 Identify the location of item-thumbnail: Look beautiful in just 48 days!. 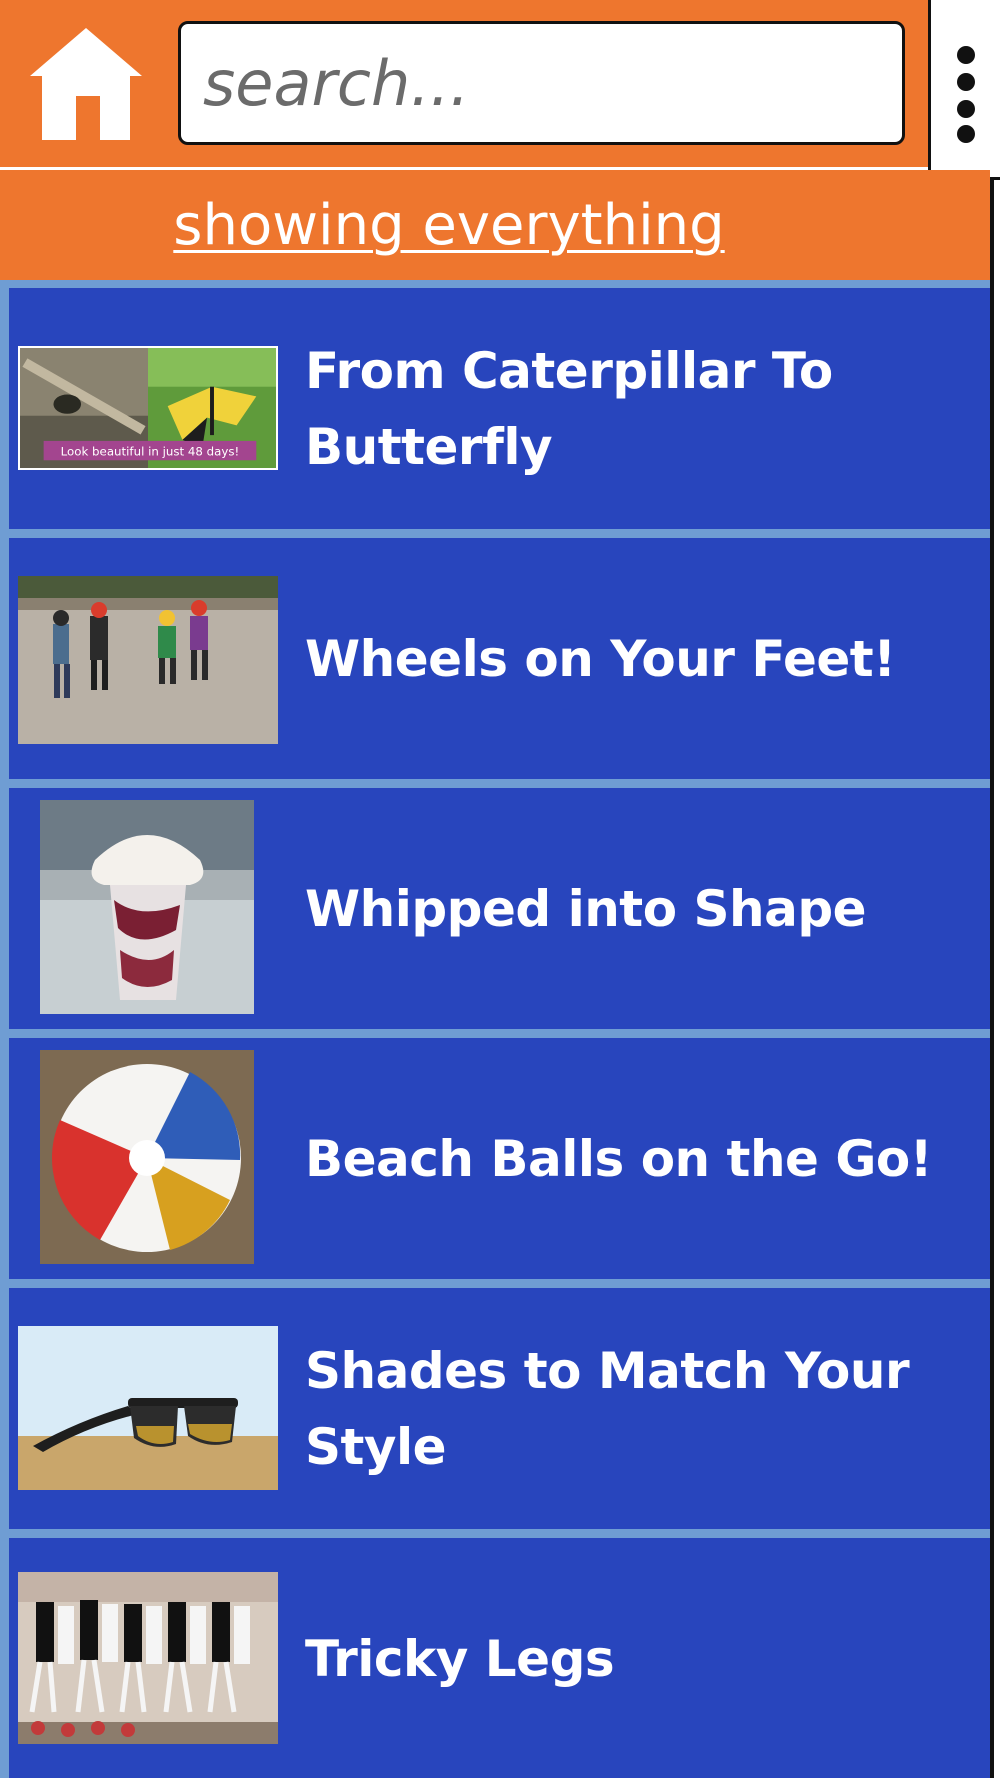
(148, 408).